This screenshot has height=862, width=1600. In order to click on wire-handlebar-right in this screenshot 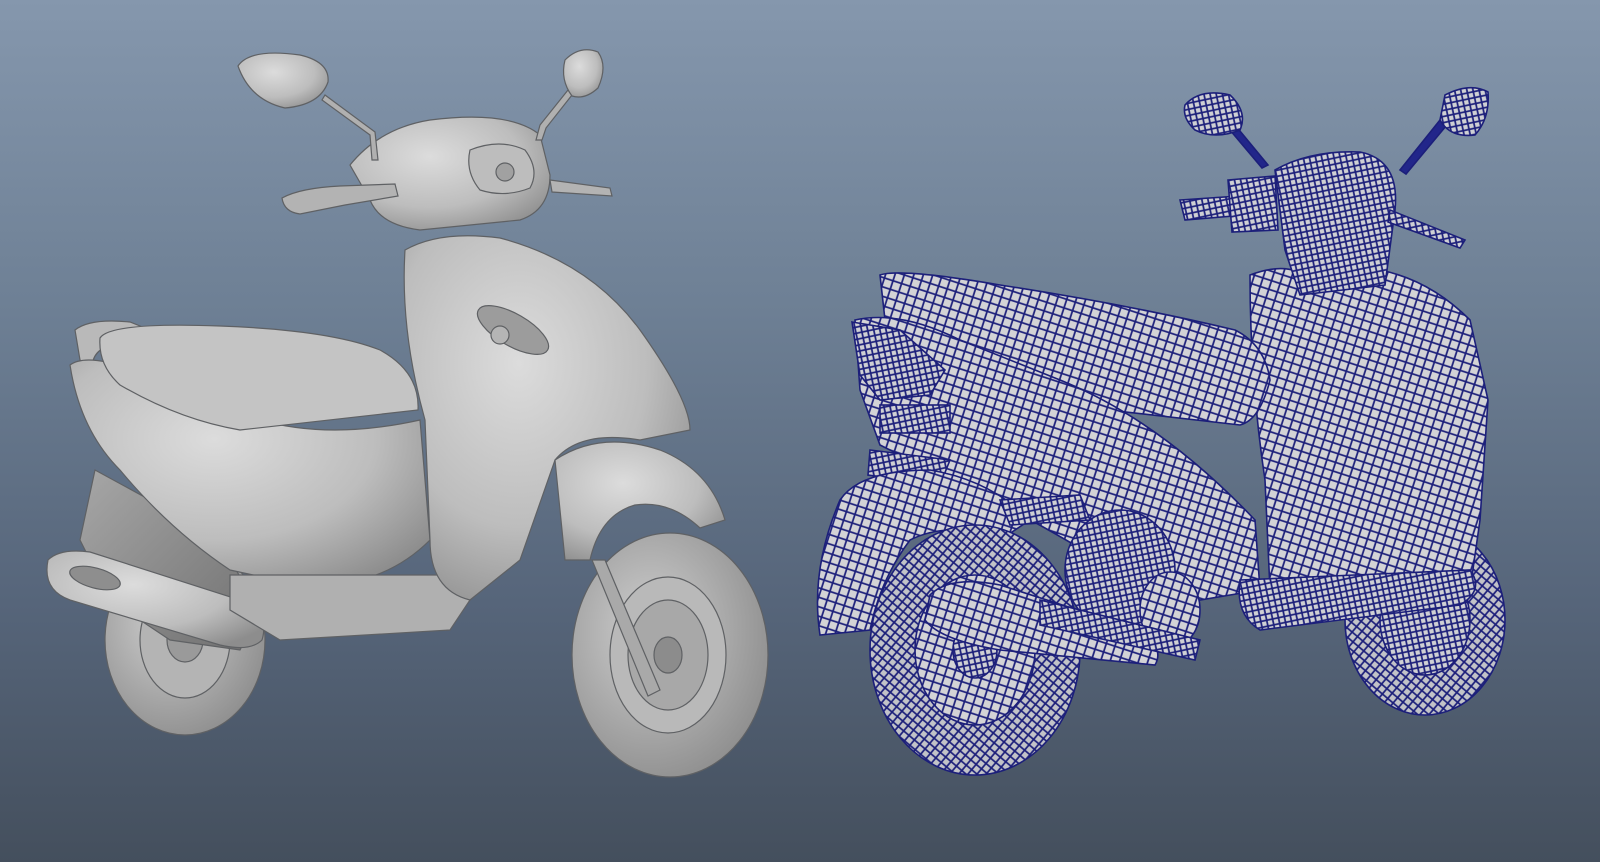, I will do `click(1427, 228)`.